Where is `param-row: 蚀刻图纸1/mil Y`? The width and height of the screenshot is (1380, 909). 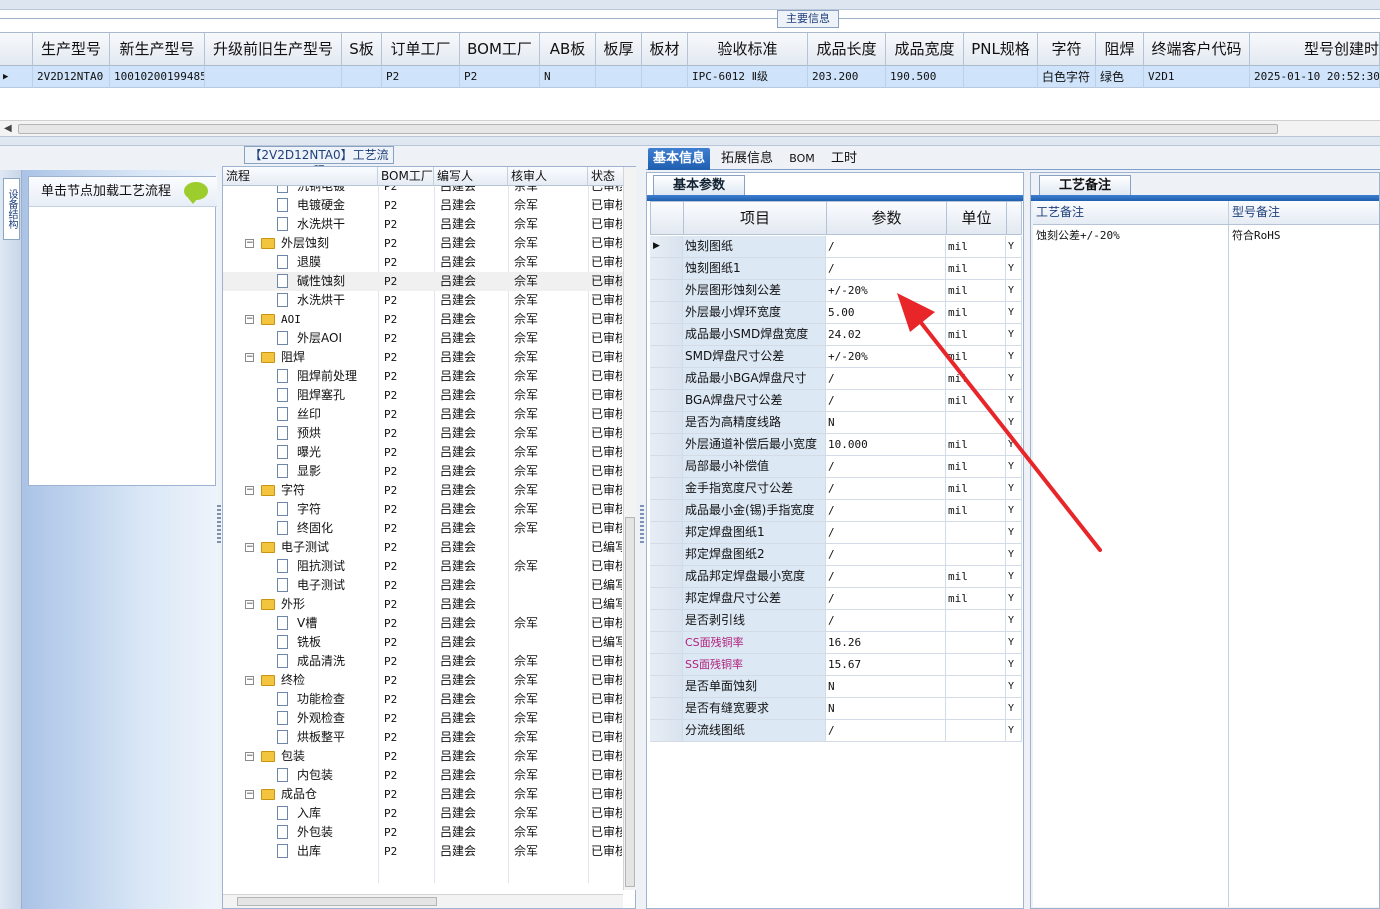
param-row: 蚀刻图纸1/mil Y is located at coordinates (836, 269).